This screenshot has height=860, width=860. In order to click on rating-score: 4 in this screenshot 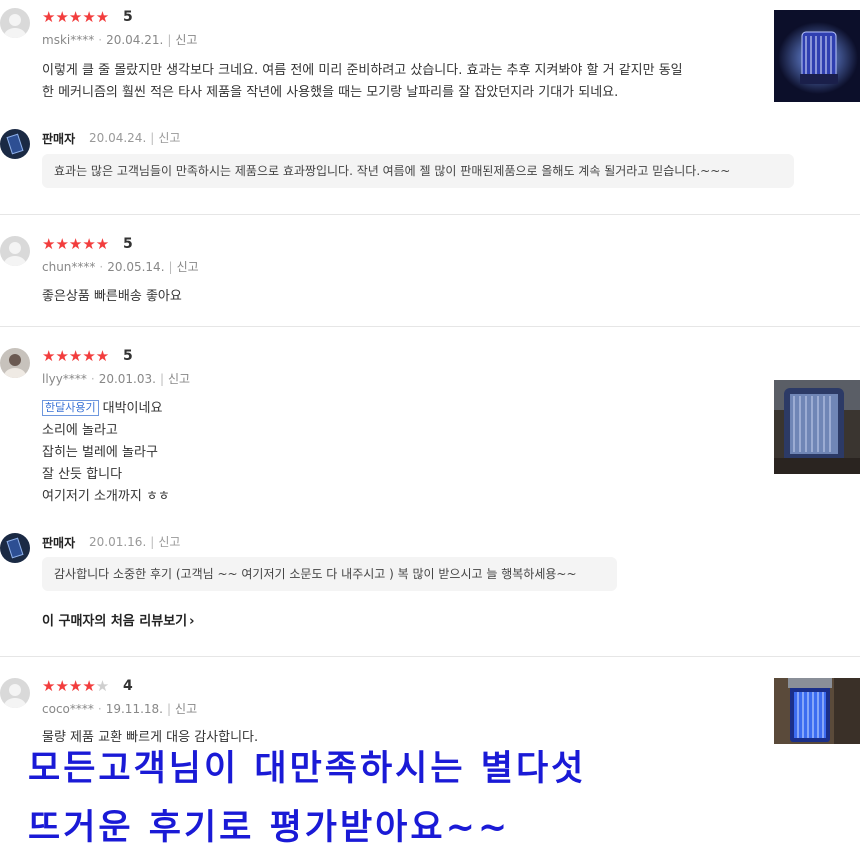, I will do `click(128, 686)`.